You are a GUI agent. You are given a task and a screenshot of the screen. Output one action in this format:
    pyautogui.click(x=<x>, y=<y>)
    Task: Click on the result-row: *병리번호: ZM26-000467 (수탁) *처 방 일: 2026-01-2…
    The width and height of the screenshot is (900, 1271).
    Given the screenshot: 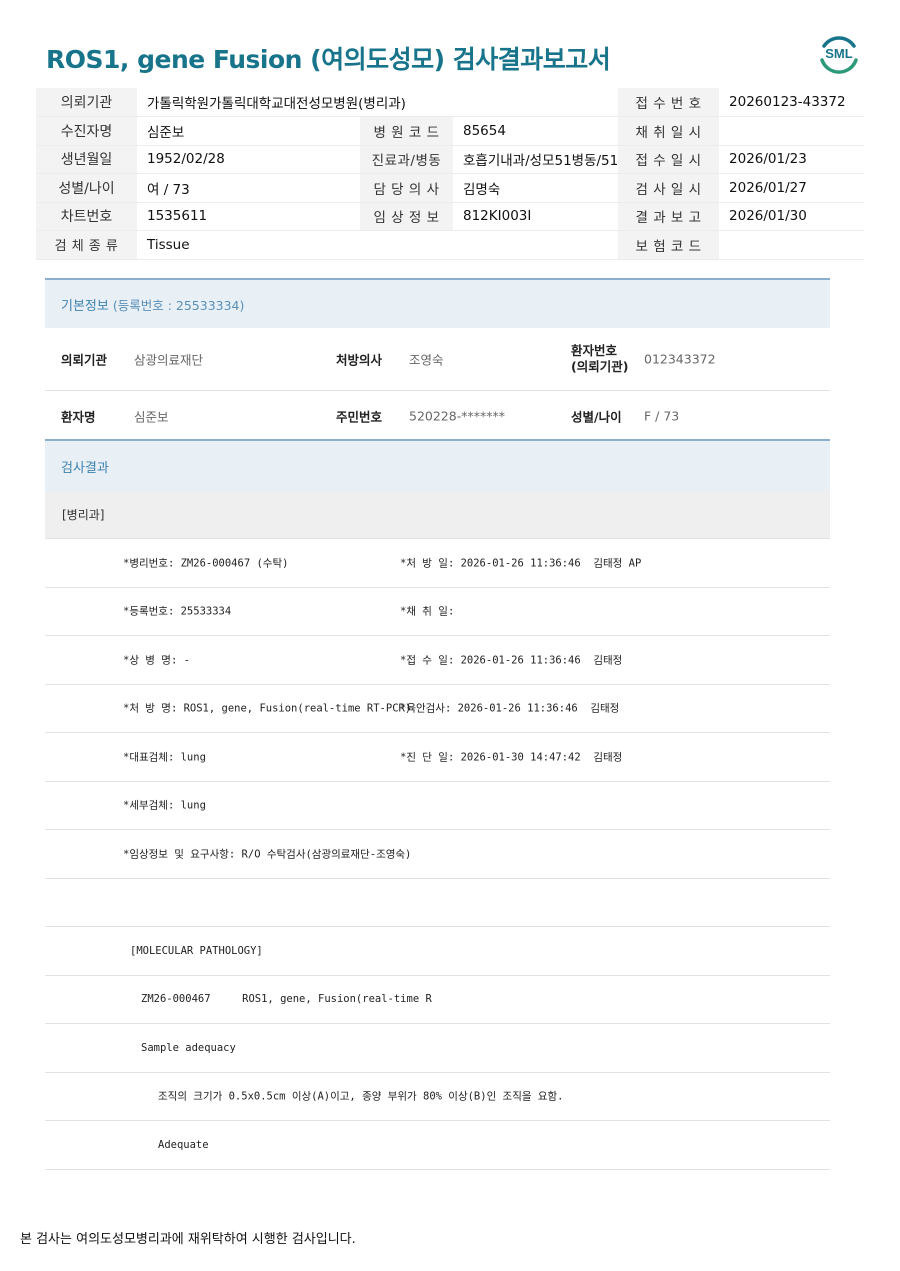 What is the action you would take?
    pyautogui.click(x=437, y=563)
    